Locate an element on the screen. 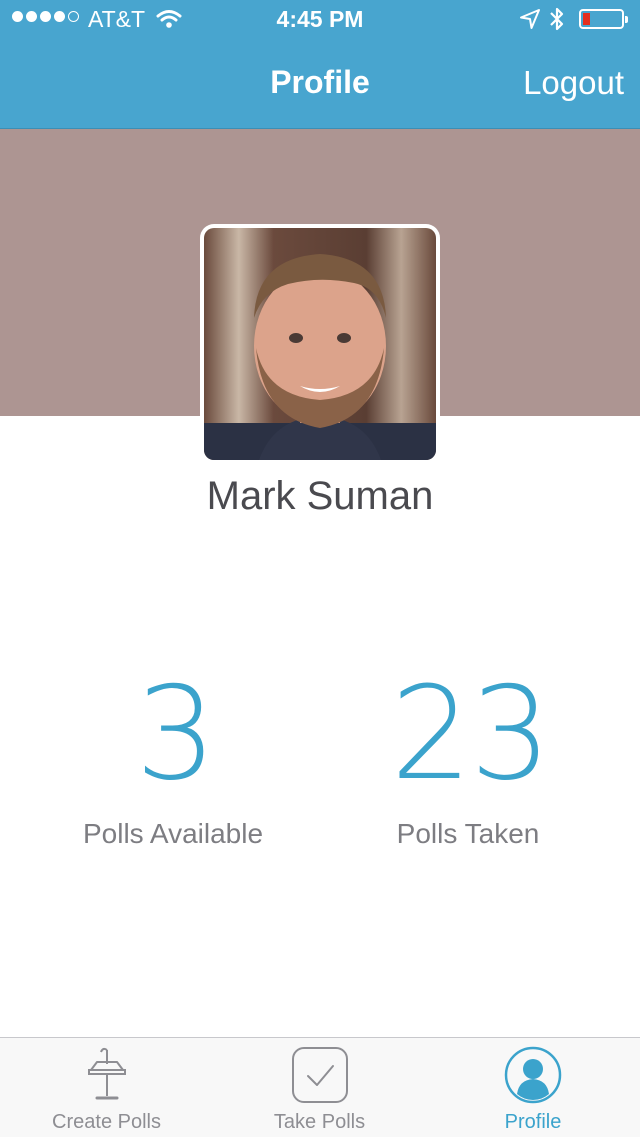 This screenshot has width=640, height=1137. battery-icon is located at coordinates (603, 19).